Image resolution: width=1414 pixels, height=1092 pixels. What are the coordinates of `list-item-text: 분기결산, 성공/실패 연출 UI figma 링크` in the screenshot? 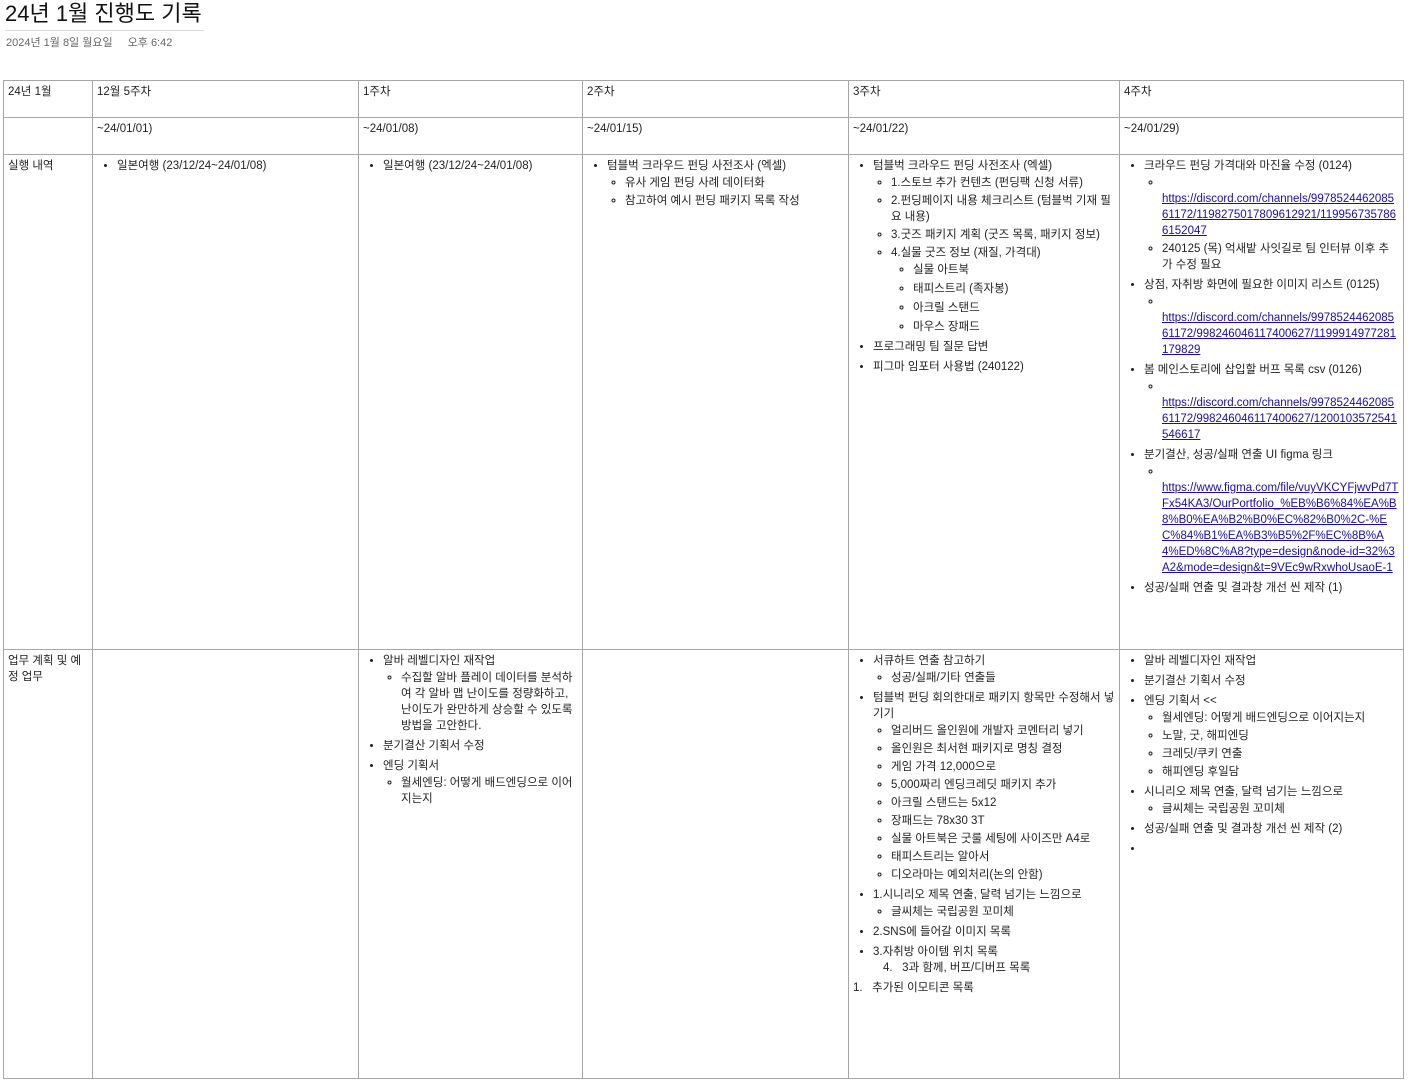 It's located at (1238, 455).